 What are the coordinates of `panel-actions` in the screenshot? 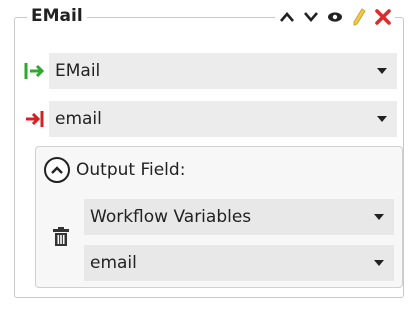 It's located at (335, 17).